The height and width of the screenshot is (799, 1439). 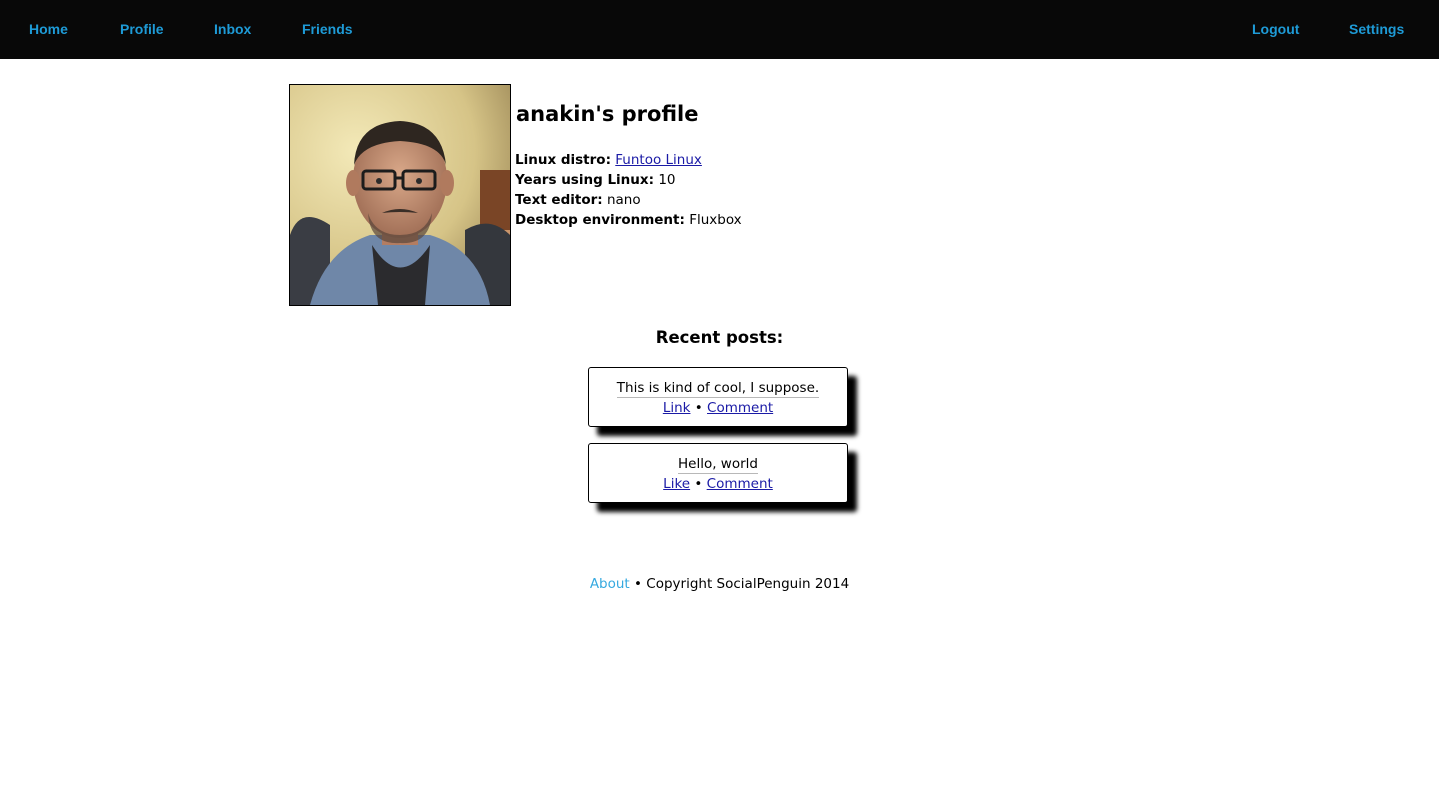 I want to click on footer-about-link: About, so click(x=610, y=584).